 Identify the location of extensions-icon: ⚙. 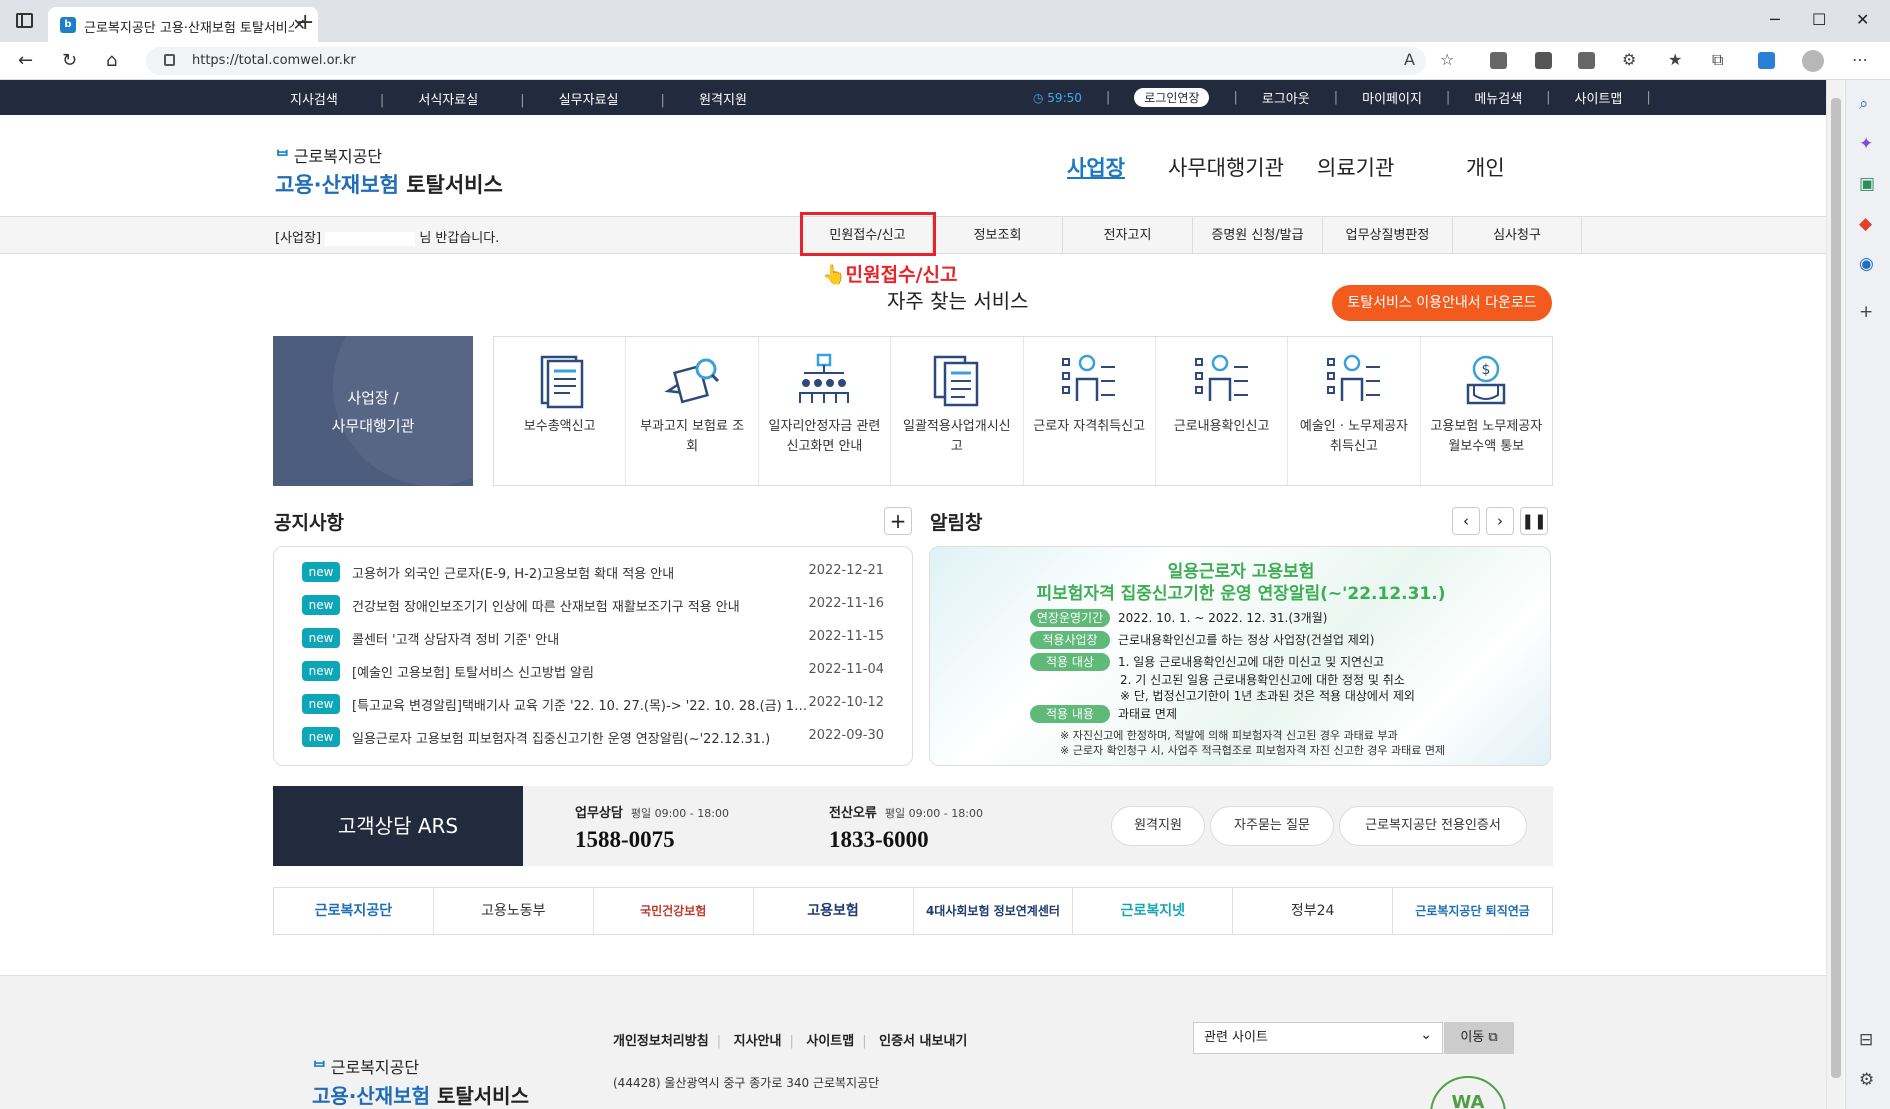
(1629, 59).